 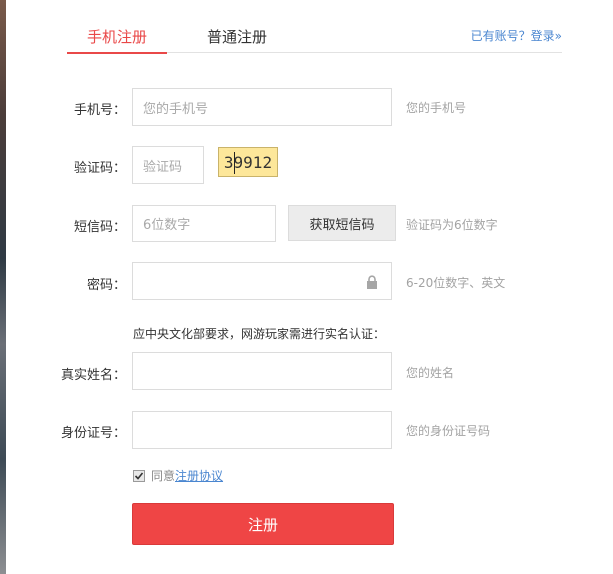 I want to click on captcha-text: 39912, so click(x=248, y=162).